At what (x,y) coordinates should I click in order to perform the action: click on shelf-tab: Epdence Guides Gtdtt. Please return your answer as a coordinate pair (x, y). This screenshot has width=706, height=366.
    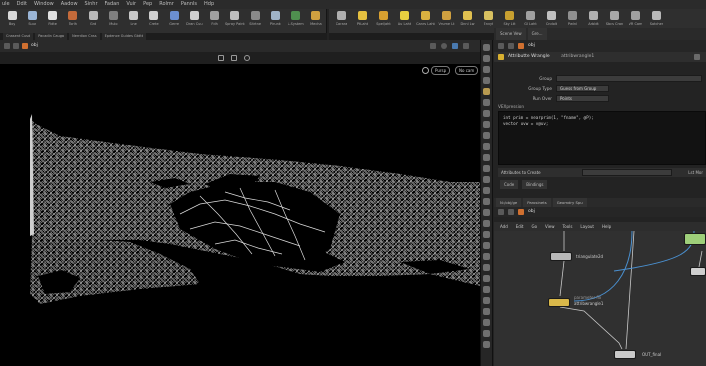
    Looking at the image, I should click on (124, 36).